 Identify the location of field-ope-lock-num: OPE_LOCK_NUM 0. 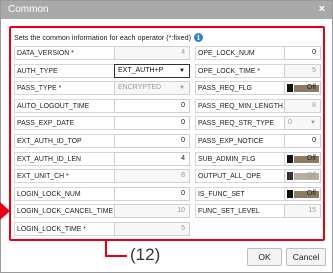
(258, 53).